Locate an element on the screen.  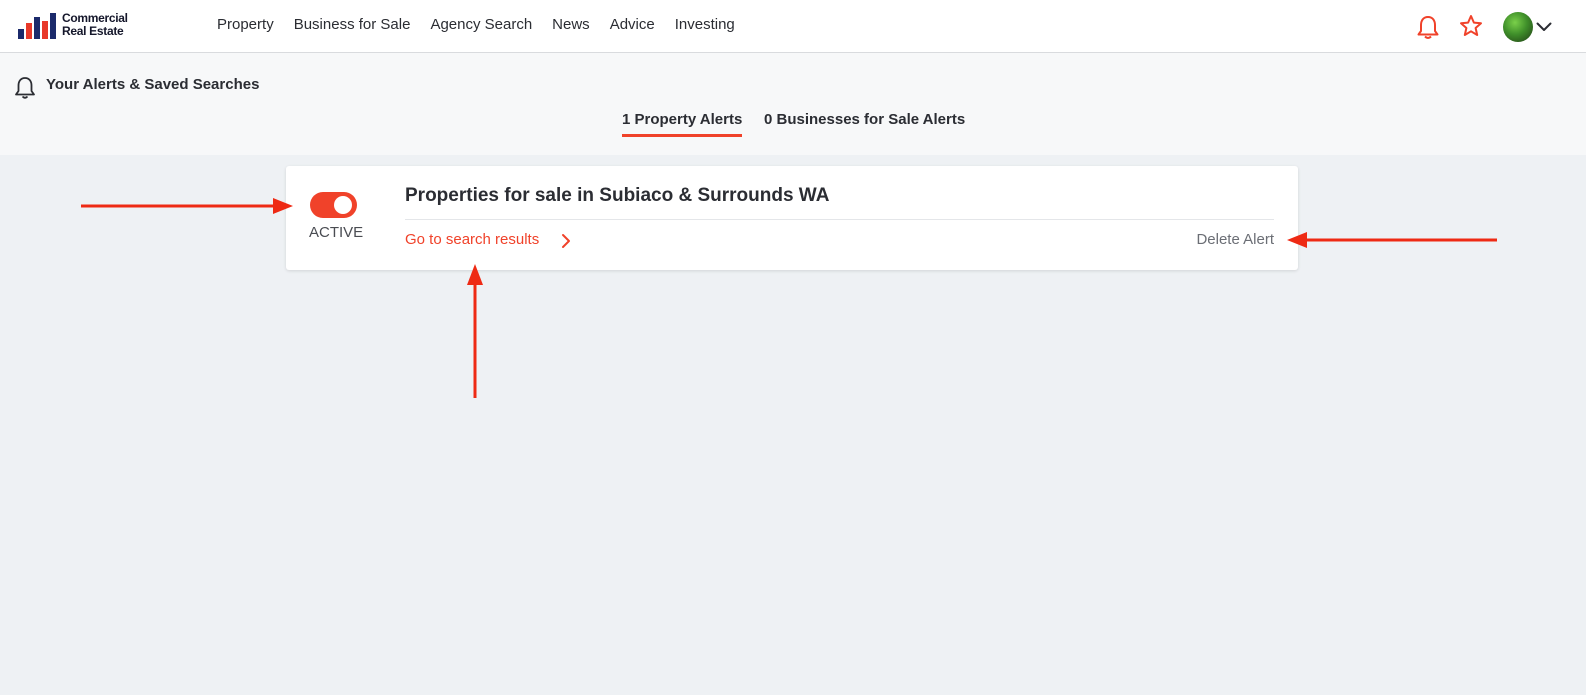
alert-active-toggle is located at coordinates (333, 205).